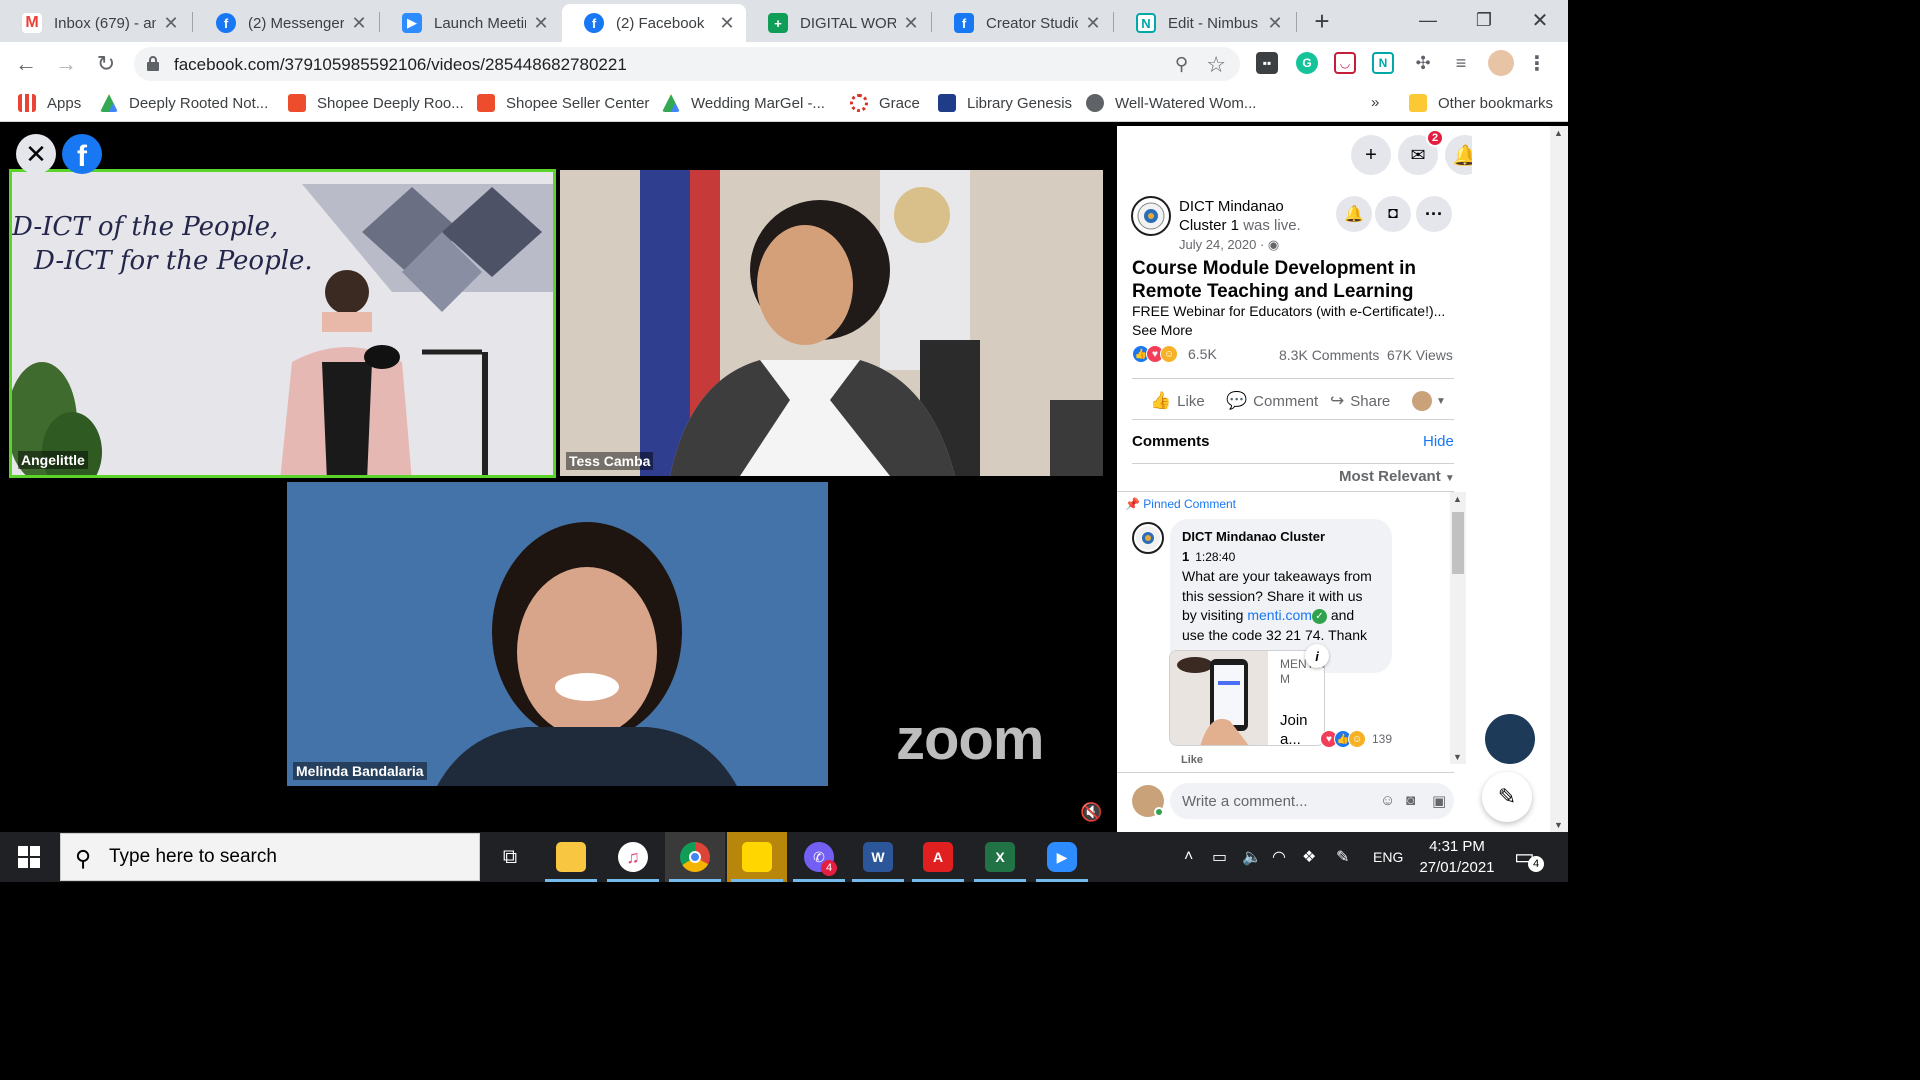  I want to click on sticker-icon: ▣, so click(1439, 801).